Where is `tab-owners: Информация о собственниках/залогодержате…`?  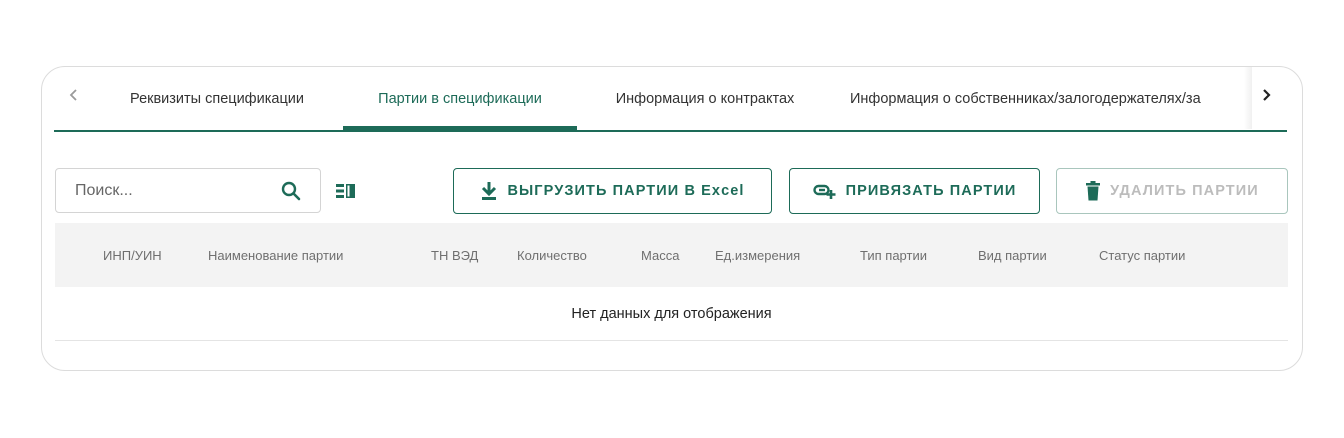
tab-owners: Информация о собственниках/залогодержате… is located at coordinates (1050, 99).